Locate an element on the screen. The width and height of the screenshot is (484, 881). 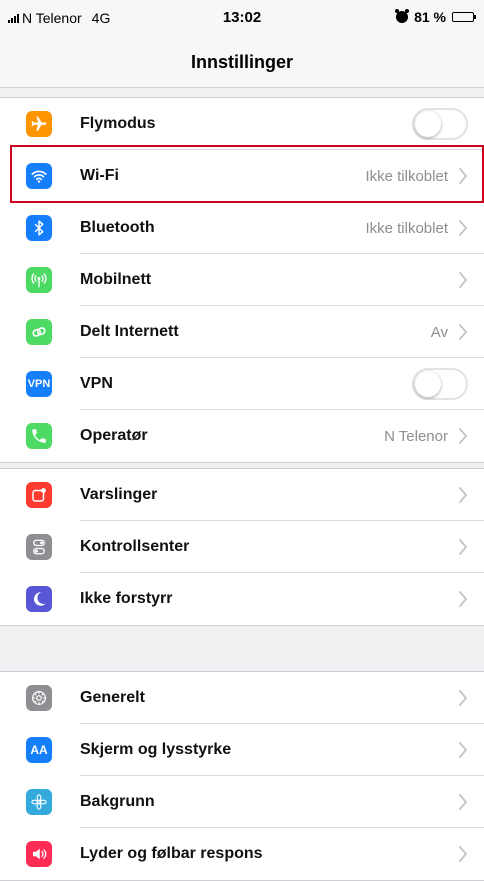
status-right: 81 % is located at coordinates (435, 17).